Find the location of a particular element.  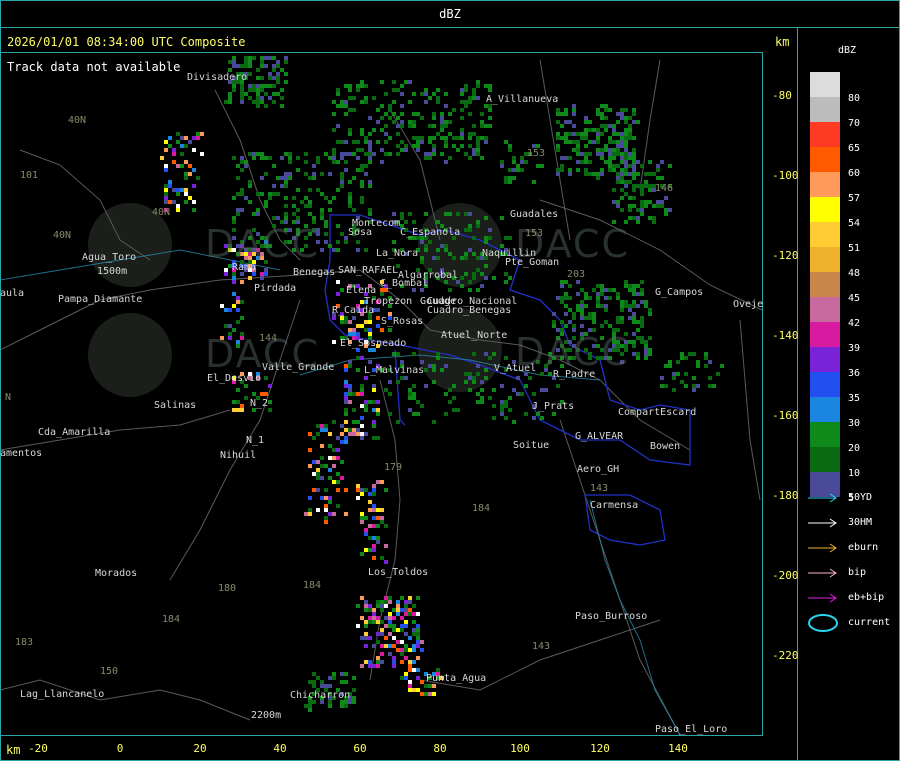

place-label: aula is located at coordinates (12, 293).